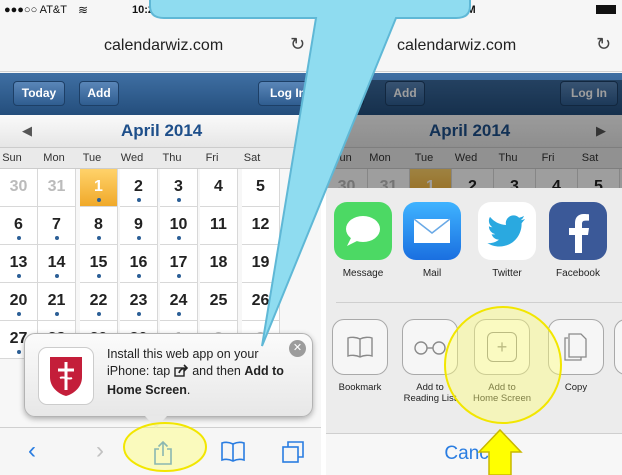 This screenshot has height=475, width=622. I want to click on calendar-day-cell: 5, so click(261, 188).